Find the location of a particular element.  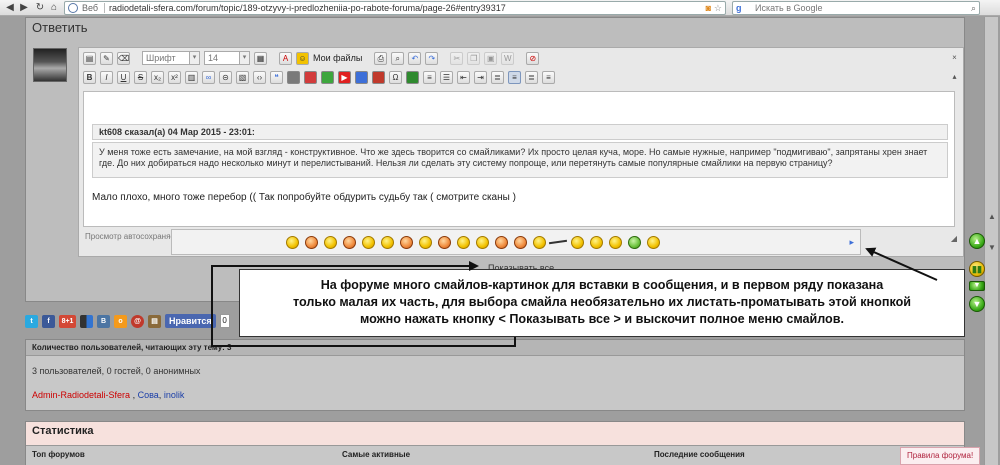

print-icon: ⎙ is located at coordinates (381, 58).